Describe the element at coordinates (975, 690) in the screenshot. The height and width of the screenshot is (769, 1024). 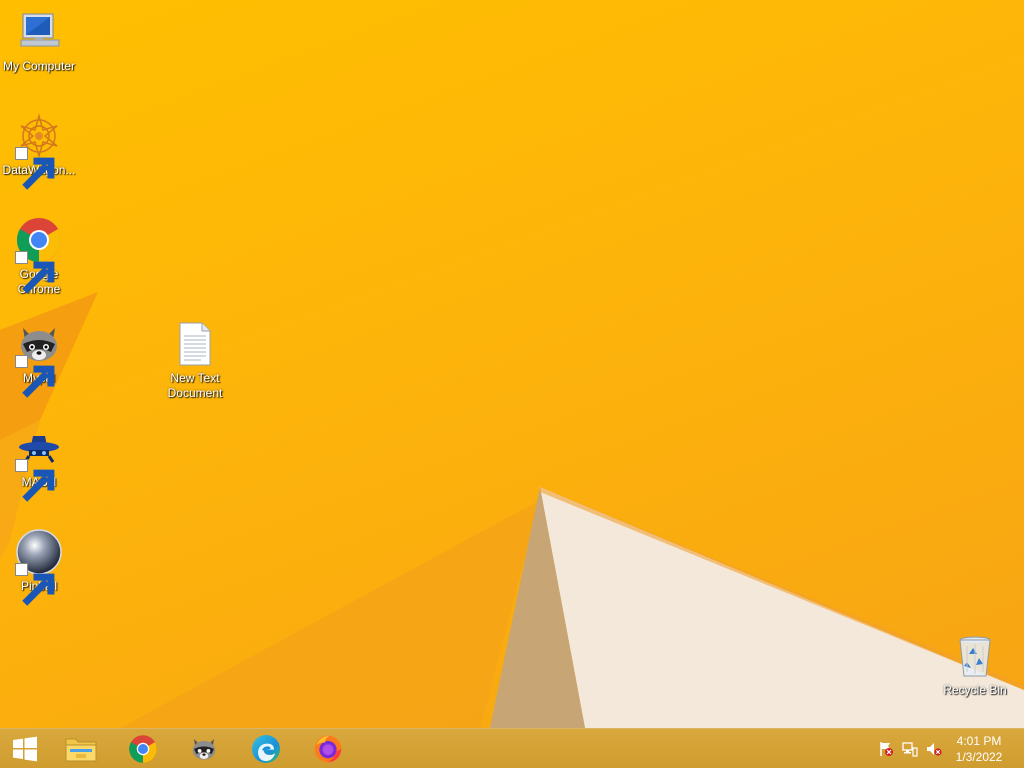
I see `desktop-icon-label: Recycle Bin` at that location.